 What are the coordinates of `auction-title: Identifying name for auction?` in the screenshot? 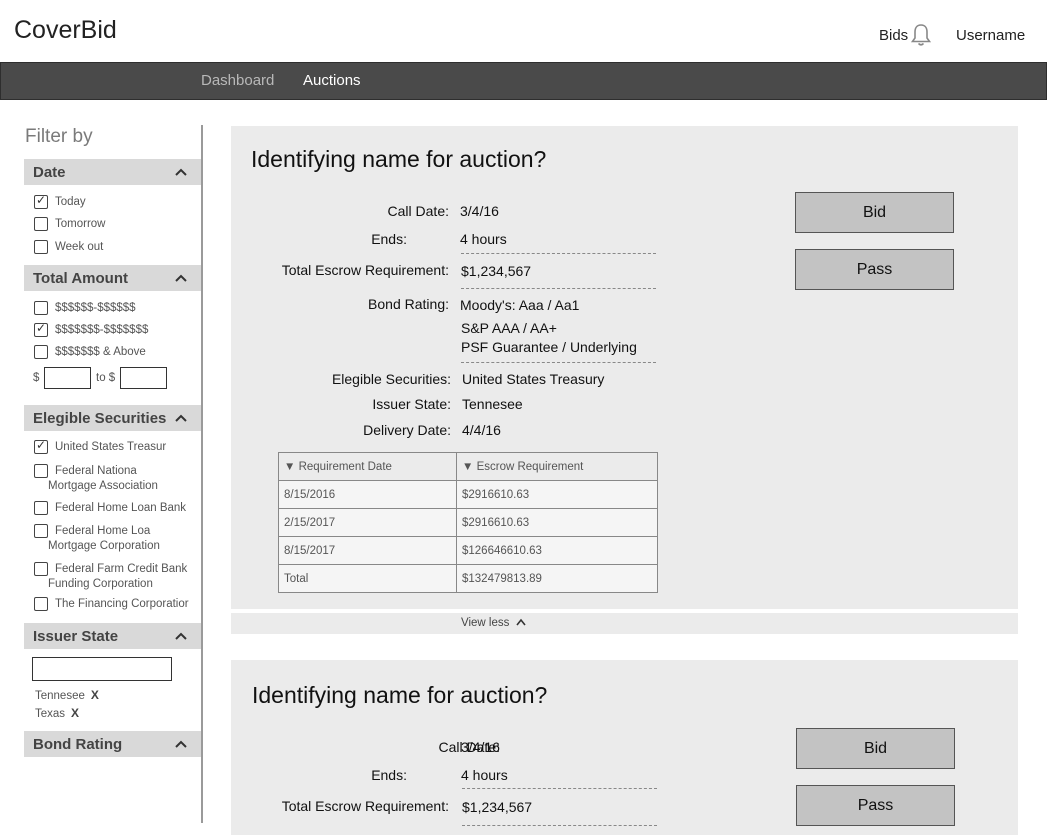 It's located at (399, 159).